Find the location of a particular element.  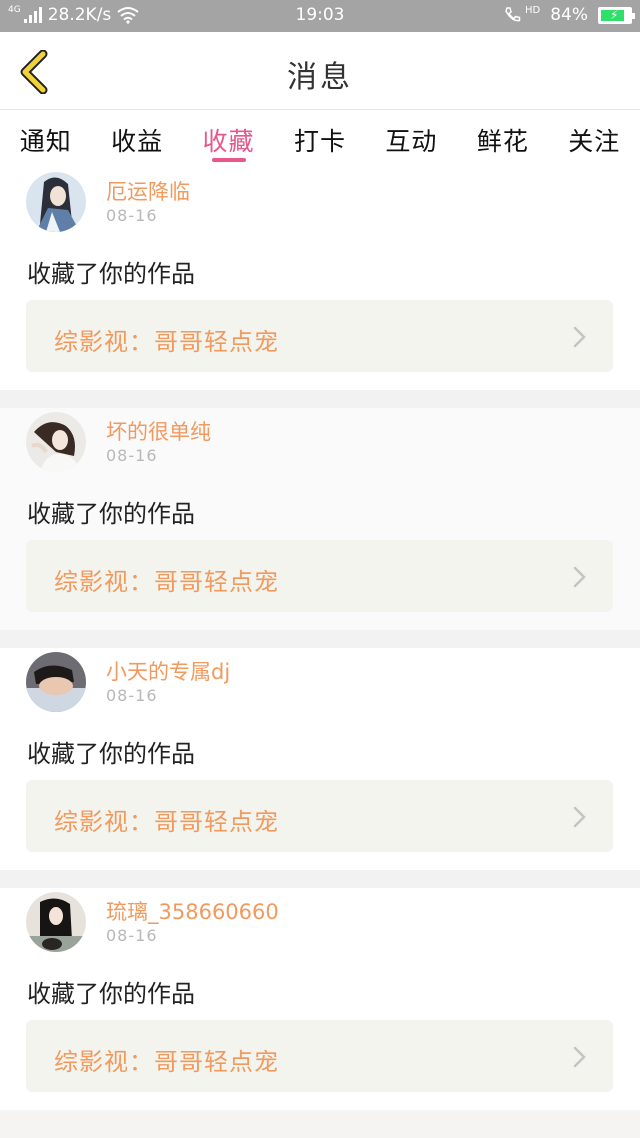

tab-flowers: 鲜花 is located at coordinates (502, 139).